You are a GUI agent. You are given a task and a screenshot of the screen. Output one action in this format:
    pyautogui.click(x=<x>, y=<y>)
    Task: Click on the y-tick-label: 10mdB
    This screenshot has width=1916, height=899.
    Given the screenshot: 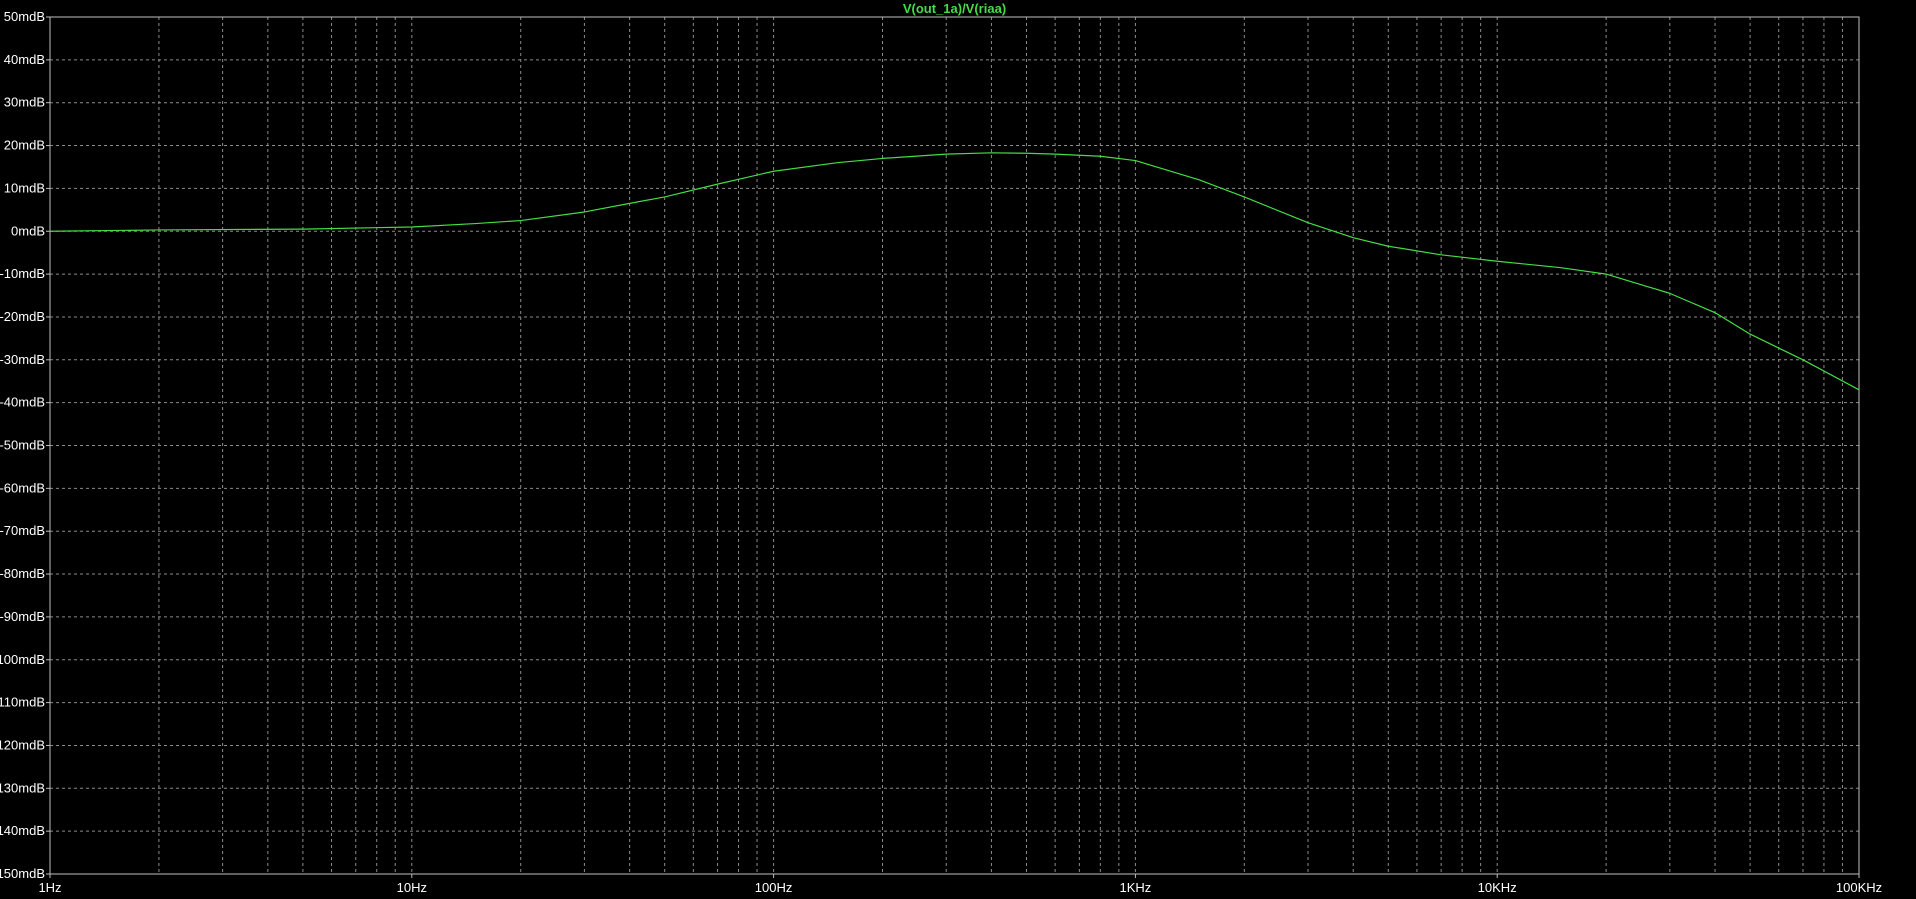 What is the action you would take?
    pyautogui.click(x=24, y=187)
    